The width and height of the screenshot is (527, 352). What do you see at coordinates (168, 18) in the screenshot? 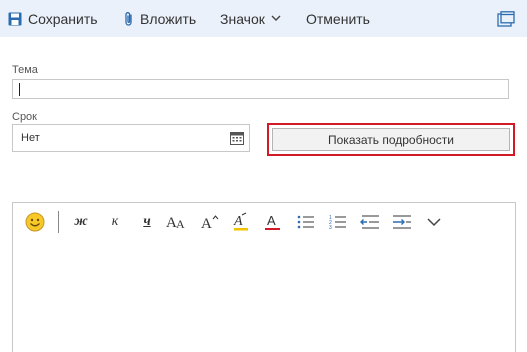
I see `attach-label: Вложить` at bounding box center [168, 18].